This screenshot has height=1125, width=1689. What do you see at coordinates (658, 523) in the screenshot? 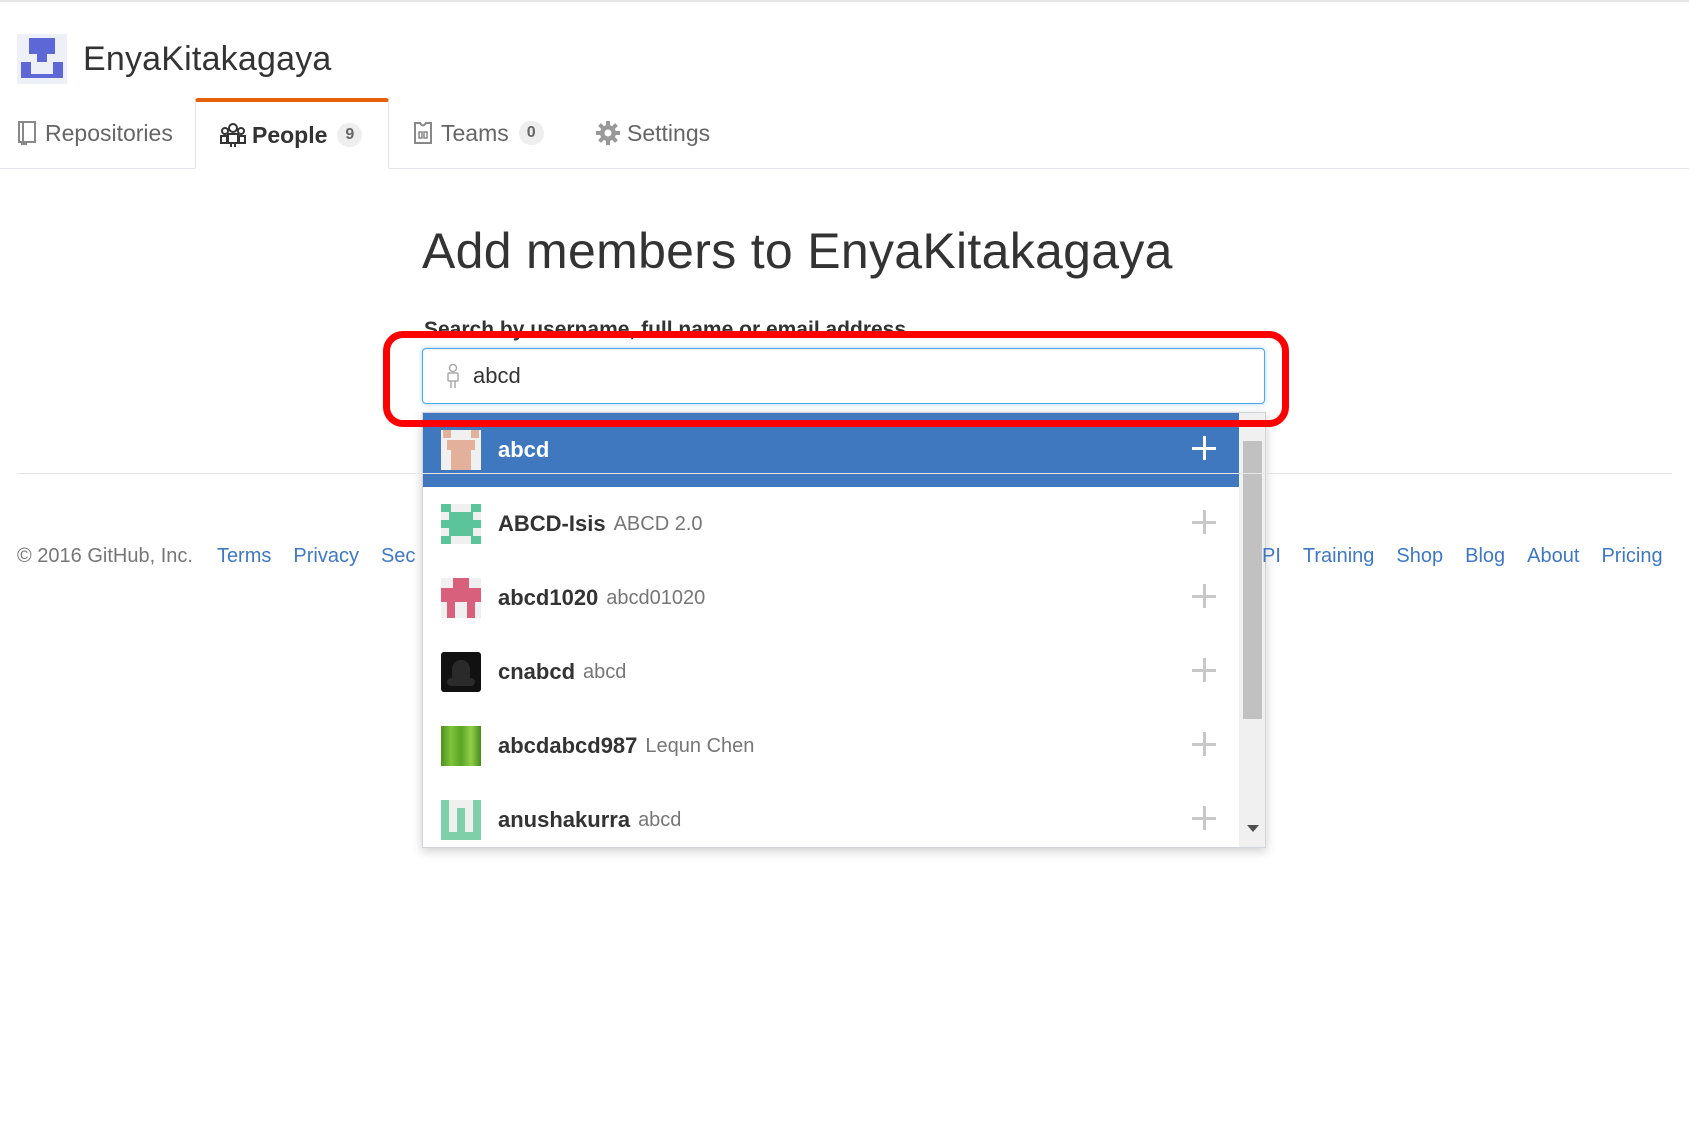
I see `suggestion-fullname: ABCD 2.0` at bounding box center [658, 523].